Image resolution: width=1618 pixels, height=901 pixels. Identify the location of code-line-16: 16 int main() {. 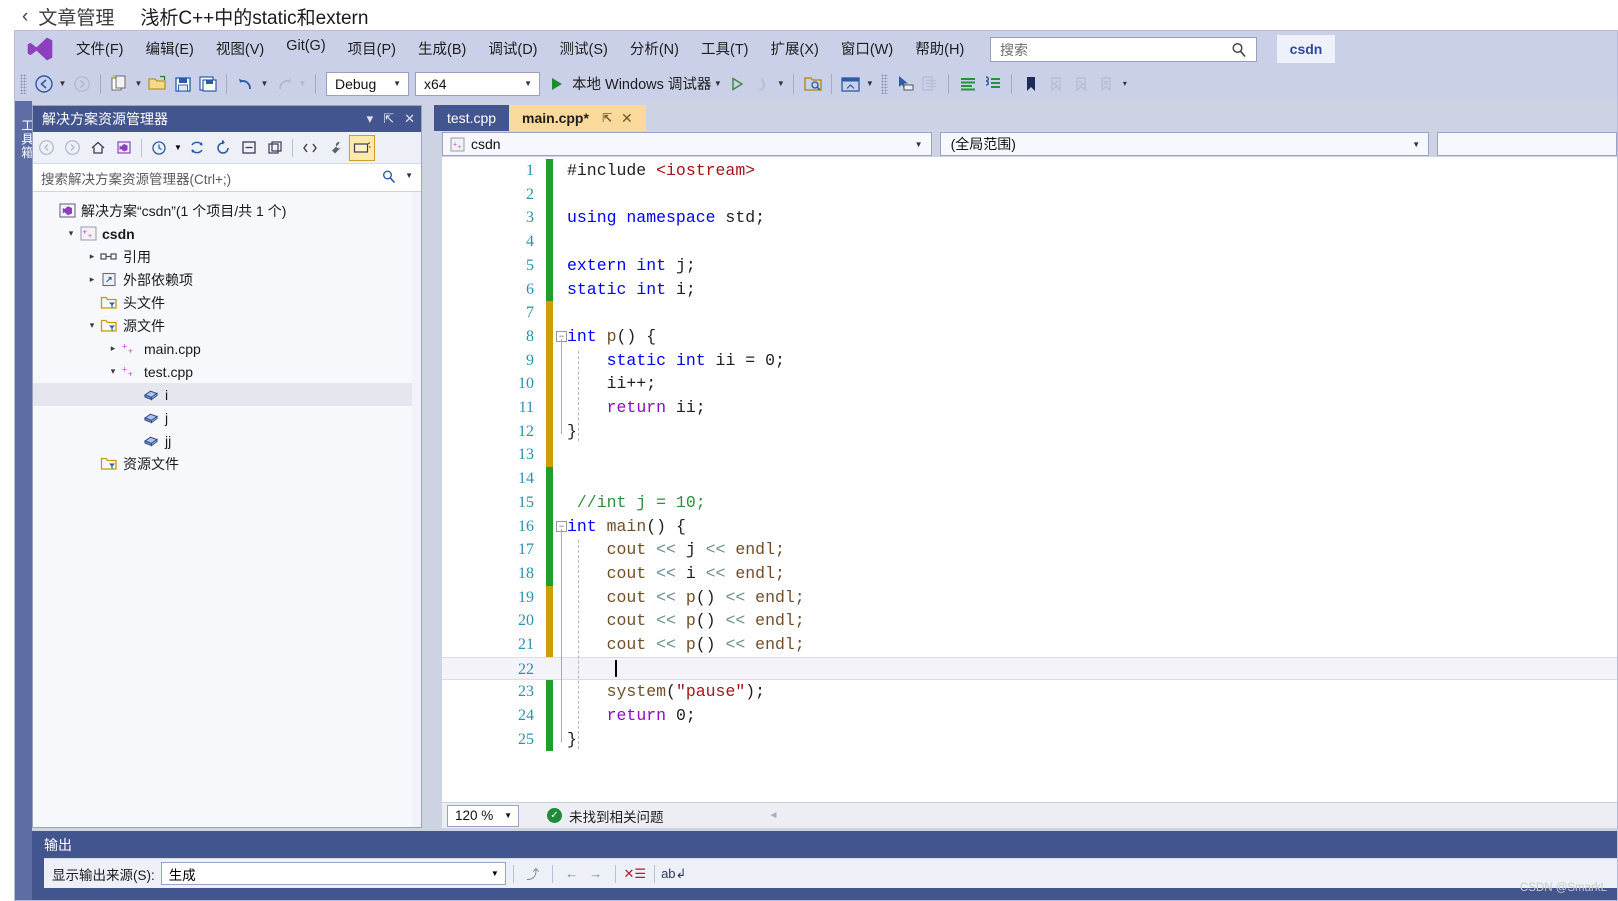
(1029, 527).